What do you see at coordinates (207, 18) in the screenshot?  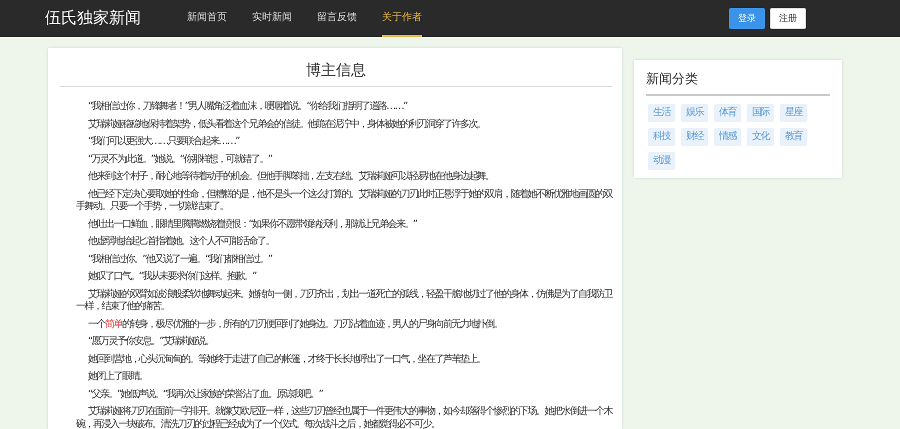 I see `nav-link: 新闻首页` at bounding box center [207, 18].